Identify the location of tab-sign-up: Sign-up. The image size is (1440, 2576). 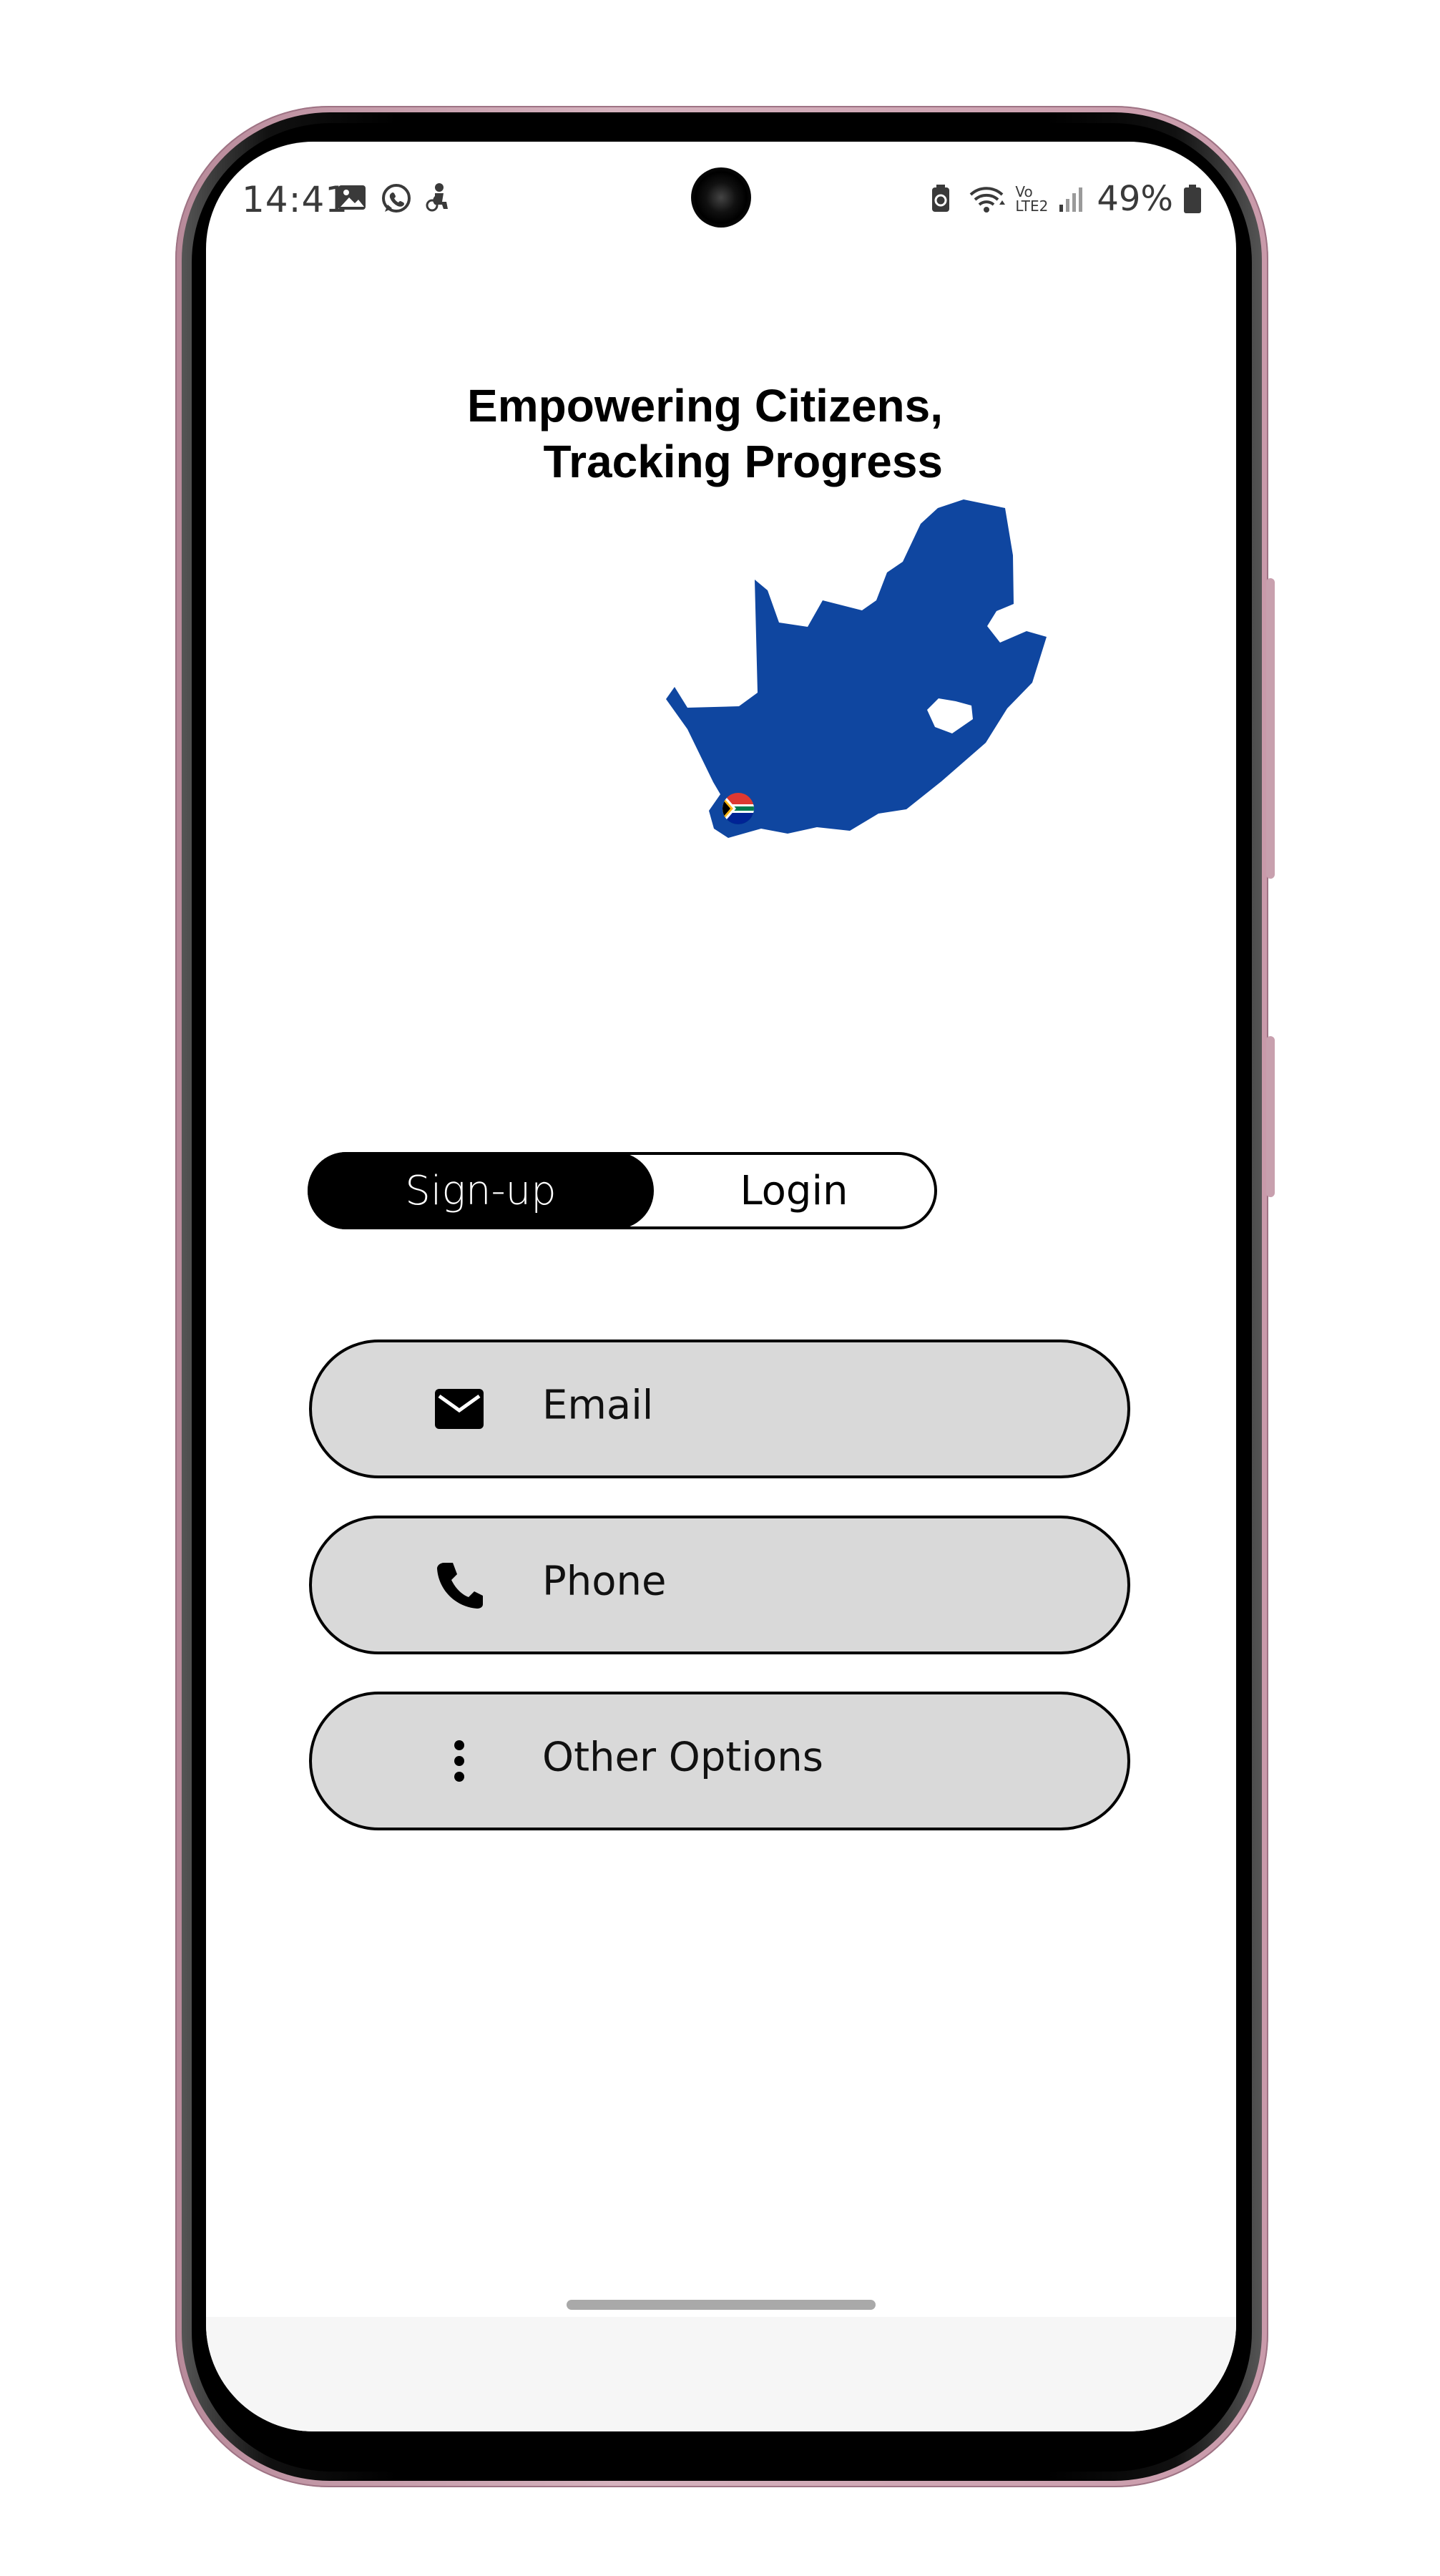
(481, 1190).